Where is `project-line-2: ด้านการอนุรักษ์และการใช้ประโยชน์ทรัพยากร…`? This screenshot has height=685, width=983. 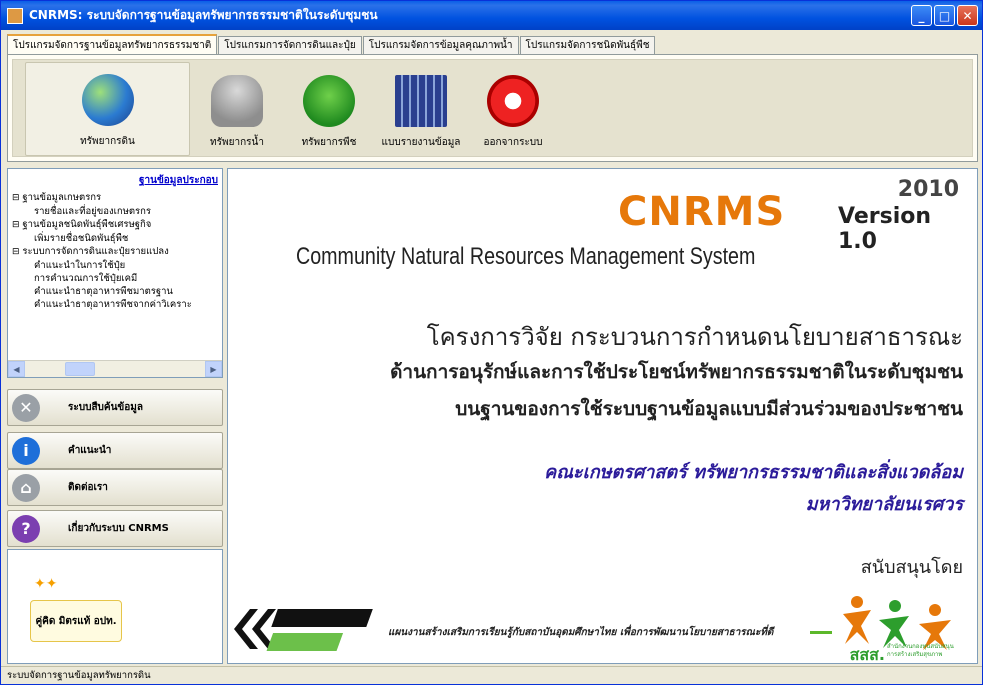
project-line-2: ด้านการอนุรักษ์และการใช้ประโยชน์ทรัพยากร… is located at coordinates (676, 372).